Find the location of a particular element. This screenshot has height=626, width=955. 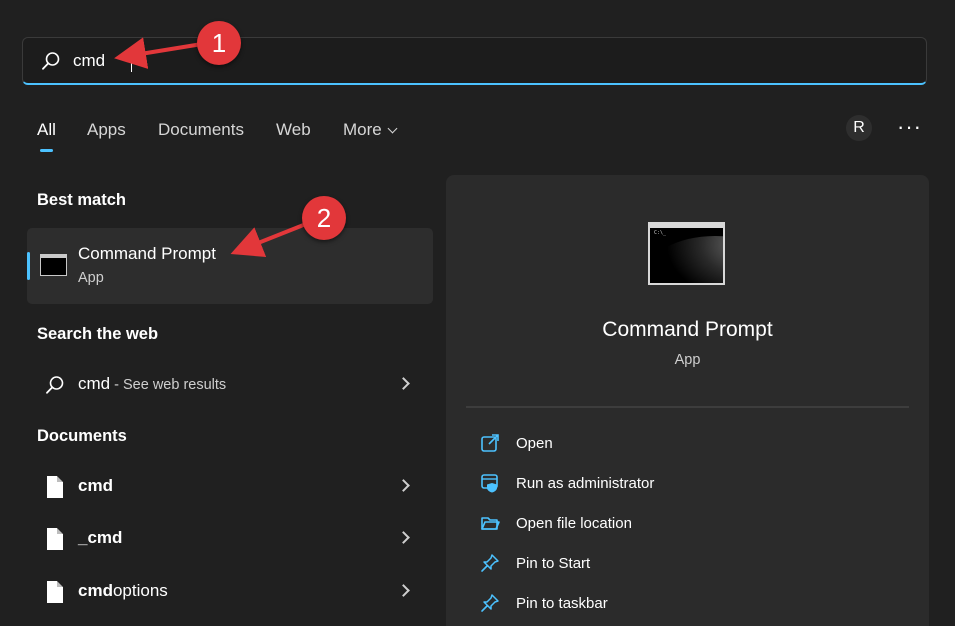

annotation-marker-2: 2 is located at coordinates (324, 218).